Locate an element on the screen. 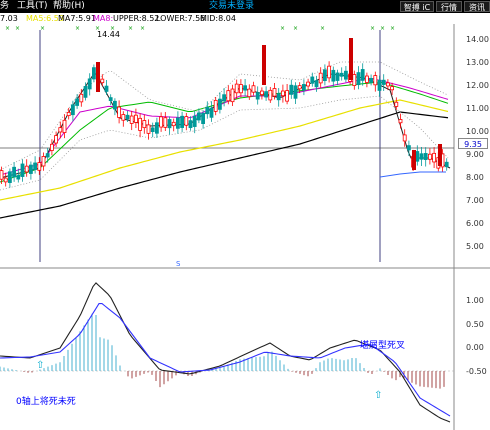 The image size is (490, 430). price-axis-label: 14.00 is located at coordinates (477, 39).